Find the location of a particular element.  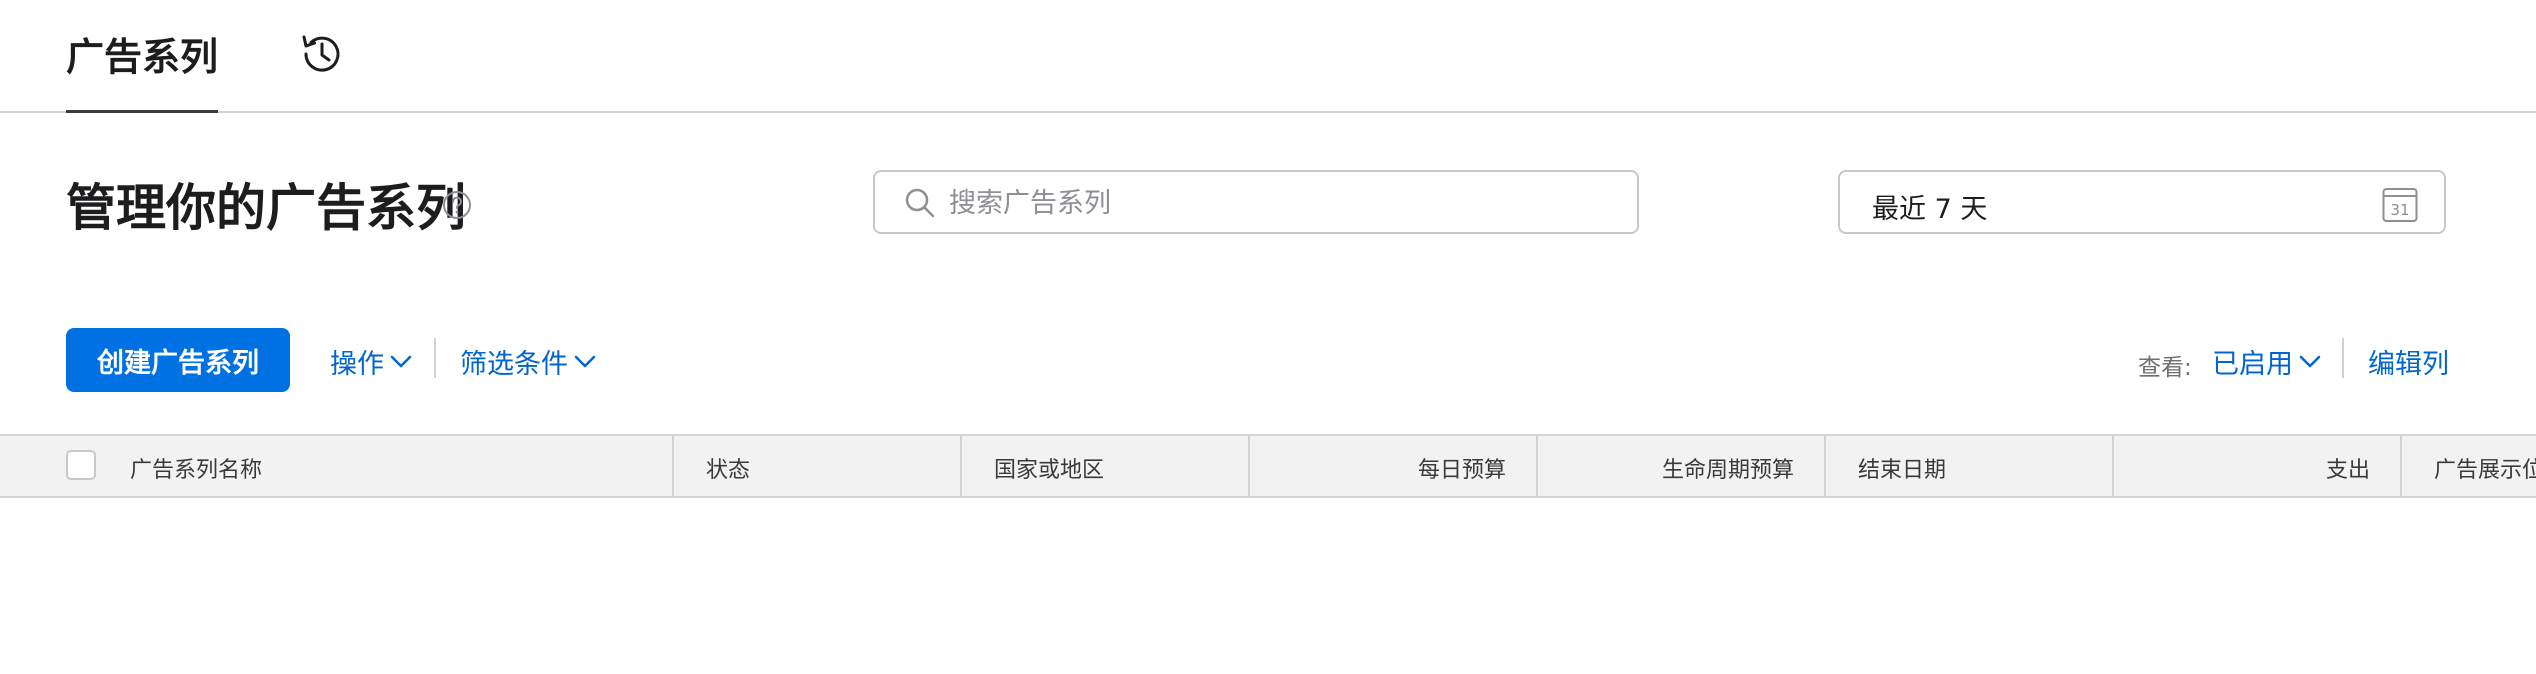

view-prefix-label: 查看: is located at coordinates (2165, 368).